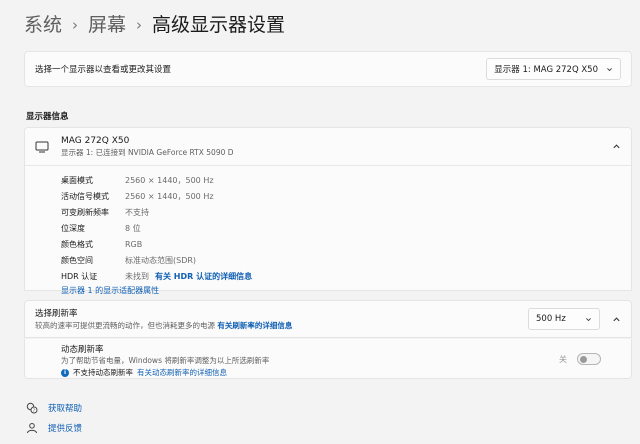 This screenshot has height=444, width=640. Describe the element at coordinates (32, 408) in the screenshot. I see `help-icon: ?` at that location.